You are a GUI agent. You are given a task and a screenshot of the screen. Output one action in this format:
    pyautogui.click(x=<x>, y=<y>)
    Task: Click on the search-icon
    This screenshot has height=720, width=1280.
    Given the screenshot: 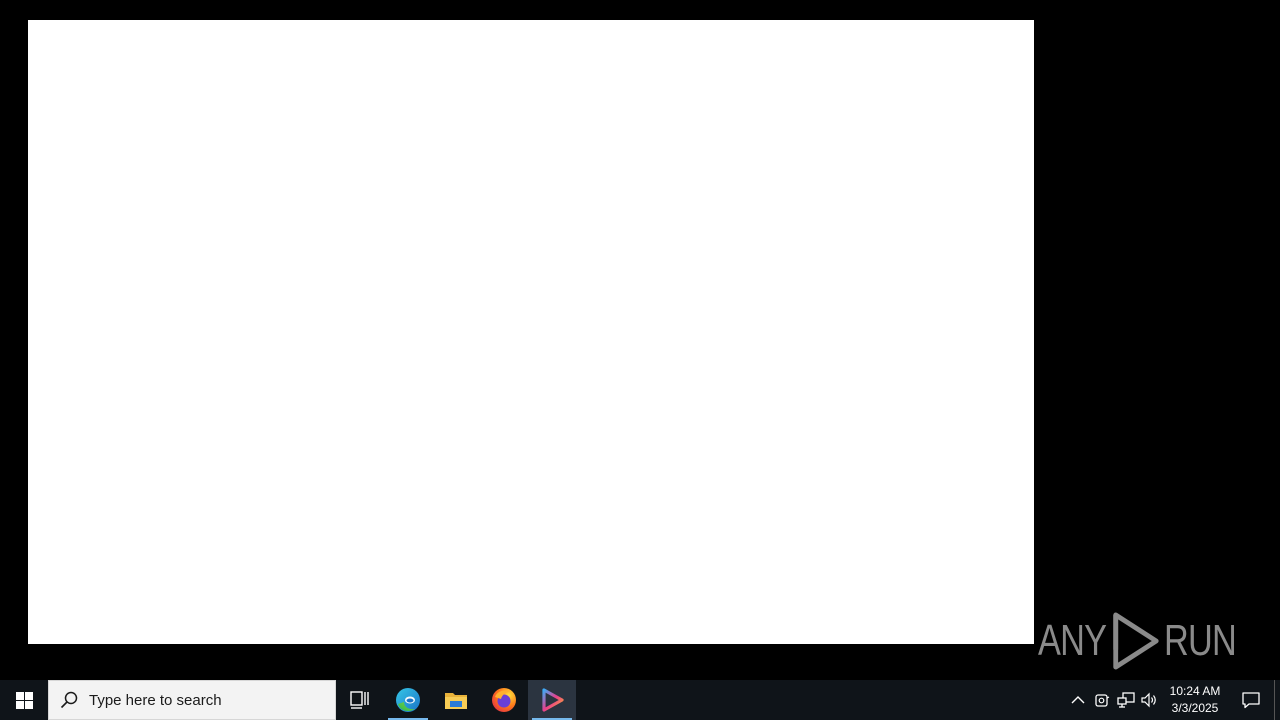 What is the action you would take?
    pyautogui.click(x=69, y=700)
    